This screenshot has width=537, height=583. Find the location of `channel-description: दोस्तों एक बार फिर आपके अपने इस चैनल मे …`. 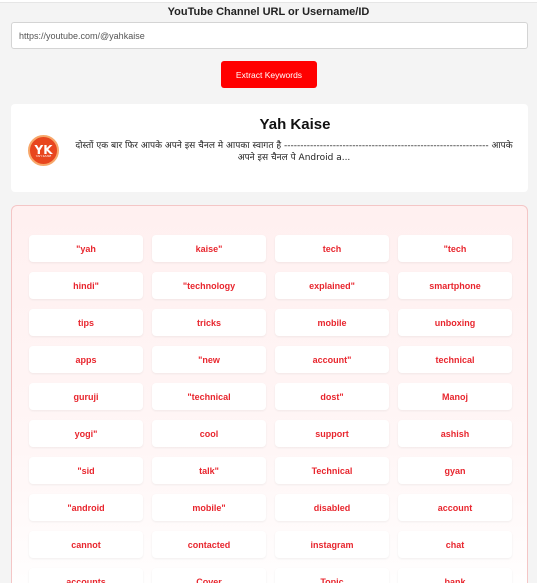

channel-description: दोस्तों एक बार फिर आपके अपने इस चैनल मे … is located at coordinates (294, 152).